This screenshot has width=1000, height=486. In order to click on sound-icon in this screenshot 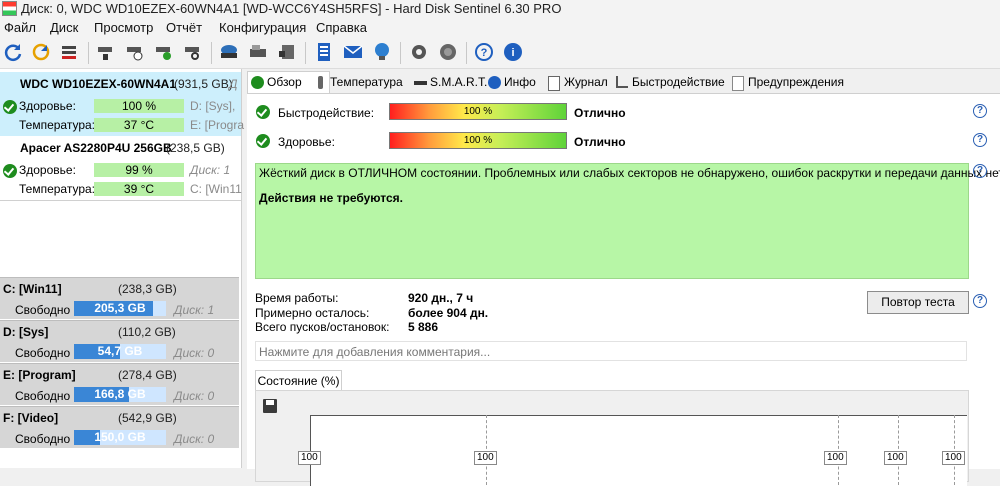, I will do `click(448, 52)`.